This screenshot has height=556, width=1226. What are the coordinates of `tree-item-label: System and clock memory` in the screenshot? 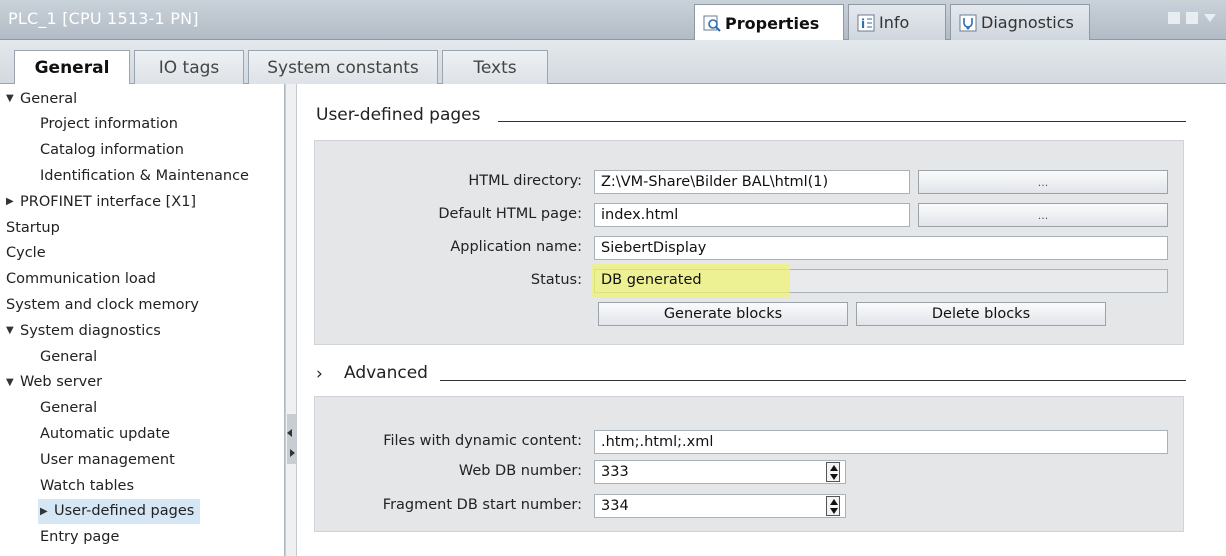 It's located at (103, 304).